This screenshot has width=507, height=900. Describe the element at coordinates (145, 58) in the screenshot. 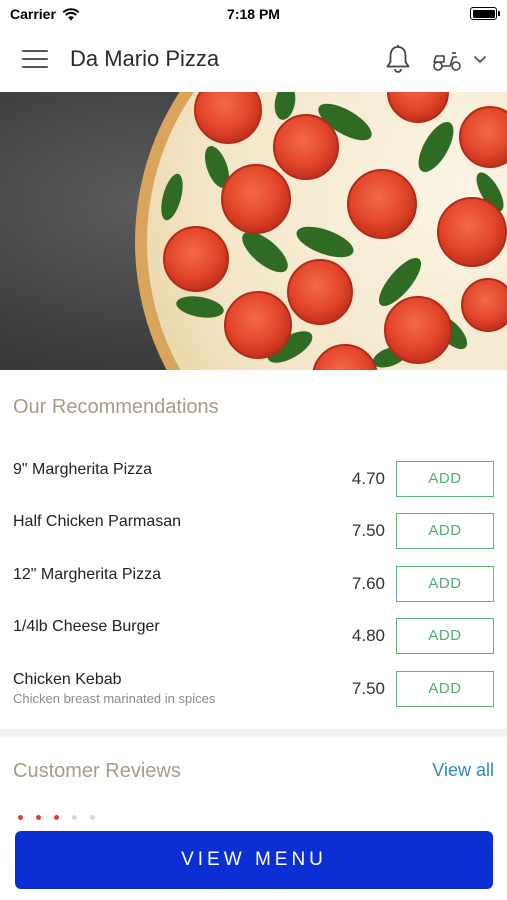

I see `page-title: Da Mario Pizza` at that location.